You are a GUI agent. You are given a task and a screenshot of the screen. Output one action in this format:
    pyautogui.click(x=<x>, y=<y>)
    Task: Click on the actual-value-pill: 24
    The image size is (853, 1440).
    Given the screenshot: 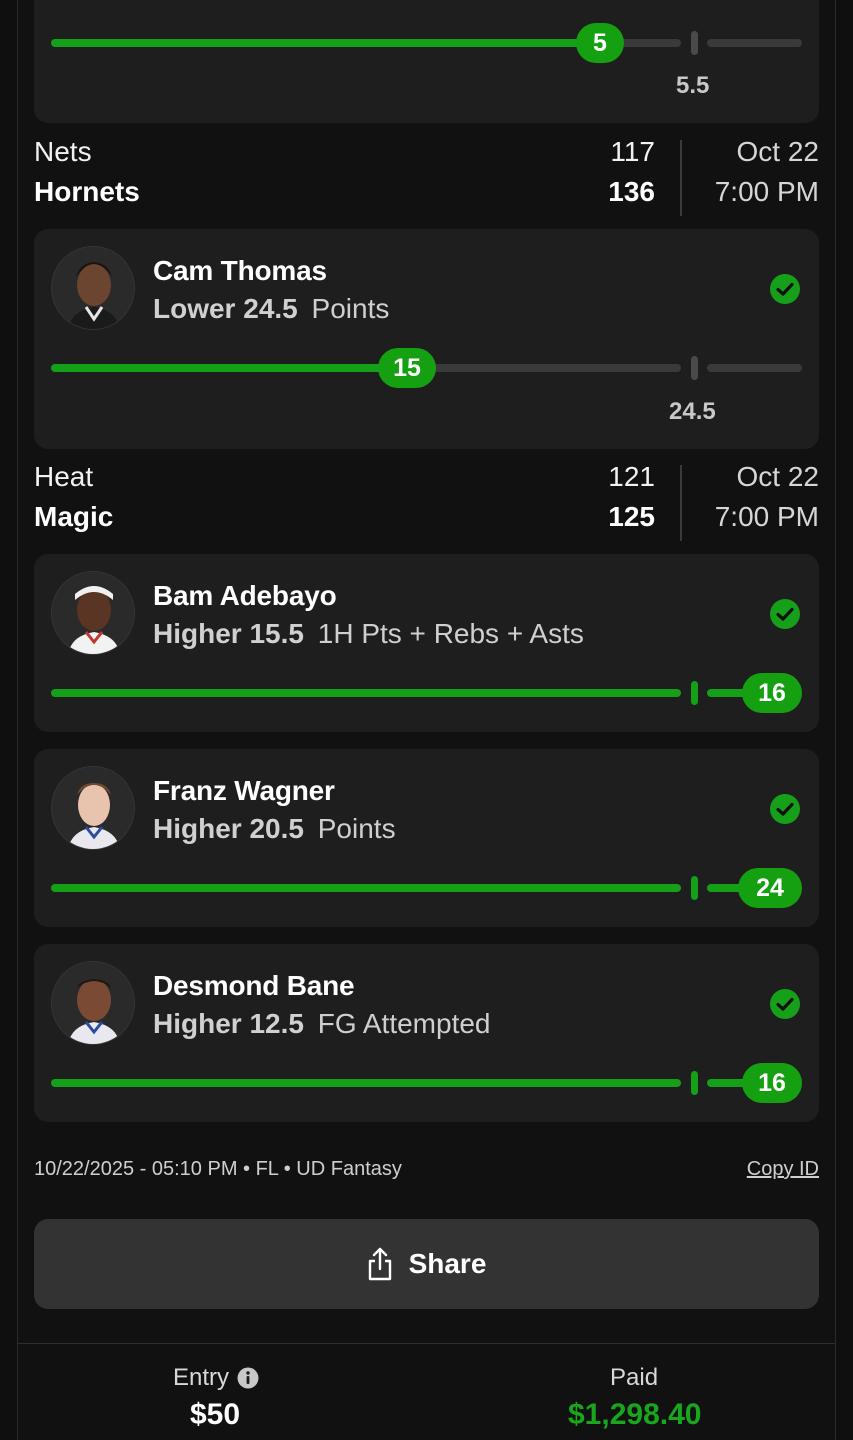 What is the action you would take?
    pyautogui.click(x=770, y=888)
    